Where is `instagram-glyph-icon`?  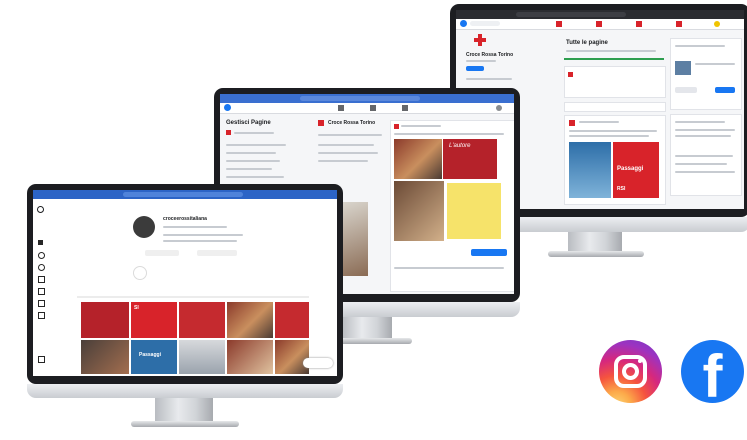
instagram-glyph-icon is located at coordinates (40, 209).